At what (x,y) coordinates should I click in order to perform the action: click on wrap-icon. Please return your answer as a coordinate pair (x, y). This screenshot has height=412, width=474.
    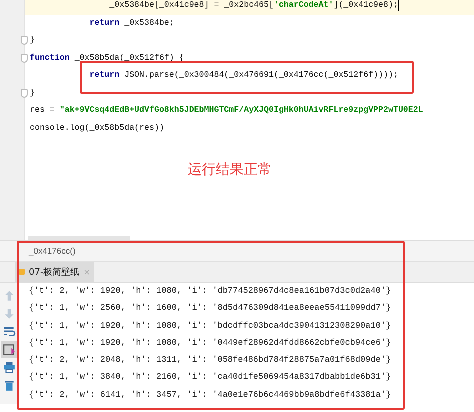
    Looking at the image, I should click on (9, 331).